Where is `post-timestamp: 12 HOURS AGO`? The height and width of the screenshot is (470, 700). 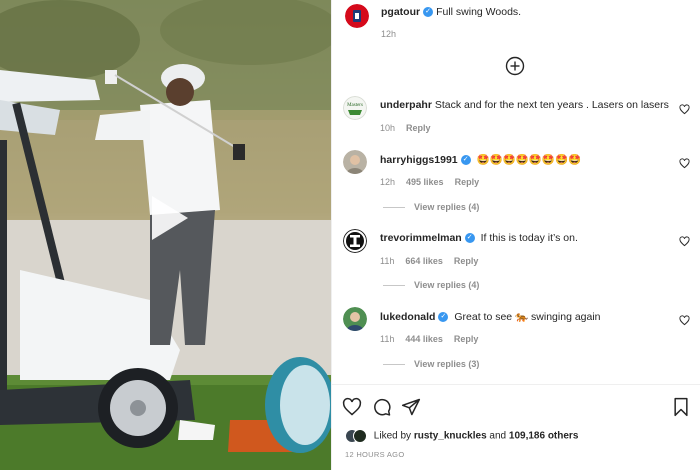
post-timestamp: 12 HOURS AGO is located at coordinates (374, 454).